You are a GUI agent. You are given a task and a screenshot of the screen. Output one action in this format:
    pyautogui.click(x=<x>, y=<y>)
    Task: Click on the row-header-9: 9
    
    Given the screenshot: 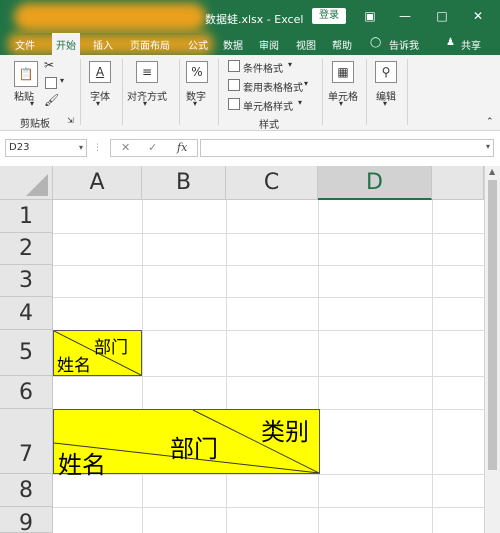 What is the action you would take?
    pyautogui.click(x=26, y=520)
    